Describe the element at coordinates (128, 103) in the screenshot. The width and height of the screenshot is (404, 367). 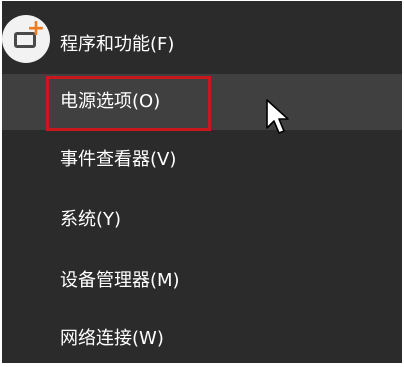
I see `highlight-box` at that location.